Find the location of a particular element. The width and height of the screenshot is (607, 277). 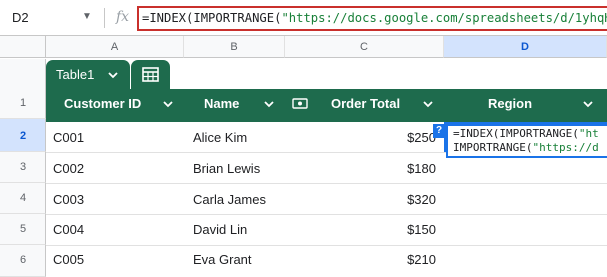

row-header-6: 6 is located at coordinates (23, 261).